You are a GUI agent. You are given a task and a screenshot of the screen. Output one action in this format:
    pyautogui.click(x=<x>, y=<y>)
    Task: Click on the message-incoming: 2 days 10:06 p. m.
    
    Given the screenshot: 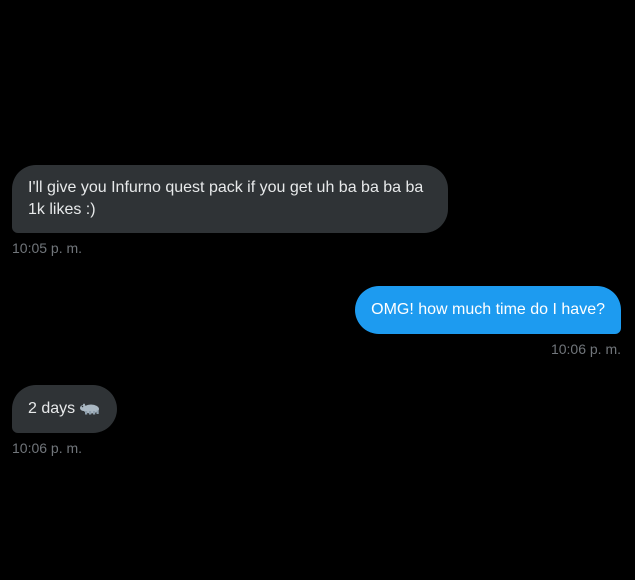 What is the action you would take?
    pyautogui.click(x=65, y=420)
    